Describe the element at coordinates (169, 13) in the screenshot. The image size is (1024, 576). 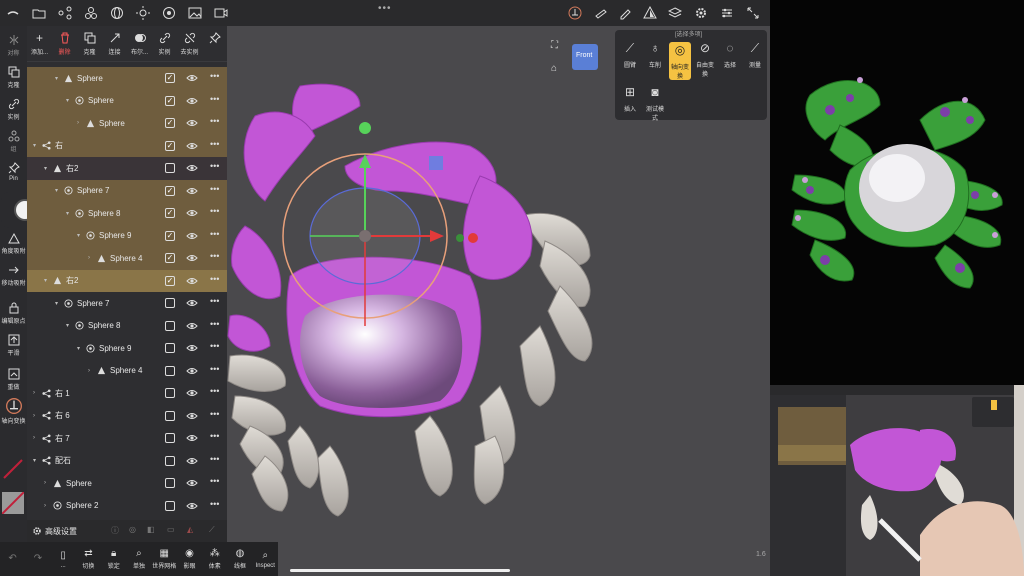
I see `material-icon` at that location.